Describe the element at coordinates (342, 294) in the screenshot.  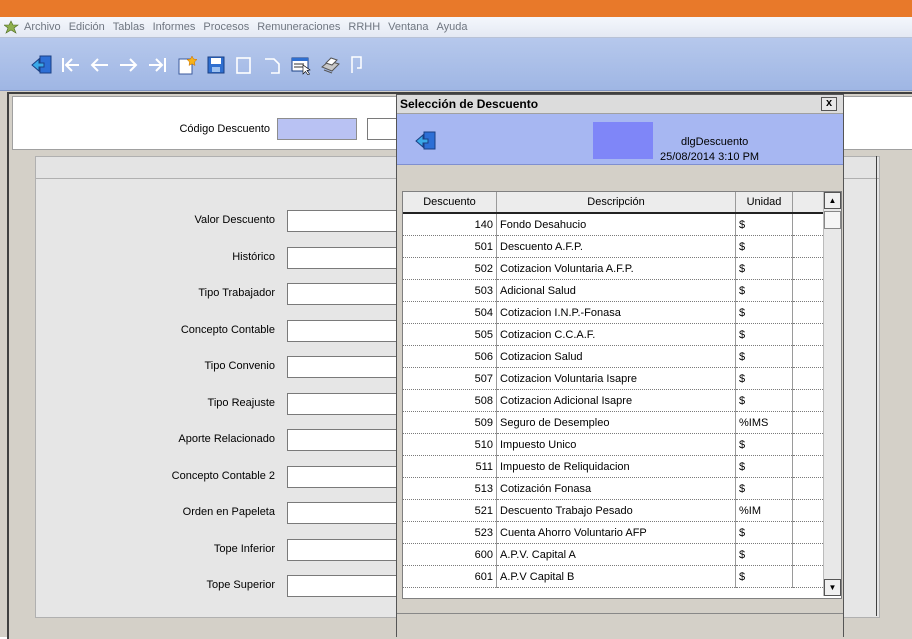
I see `tipo-trabajador-input` at that location.